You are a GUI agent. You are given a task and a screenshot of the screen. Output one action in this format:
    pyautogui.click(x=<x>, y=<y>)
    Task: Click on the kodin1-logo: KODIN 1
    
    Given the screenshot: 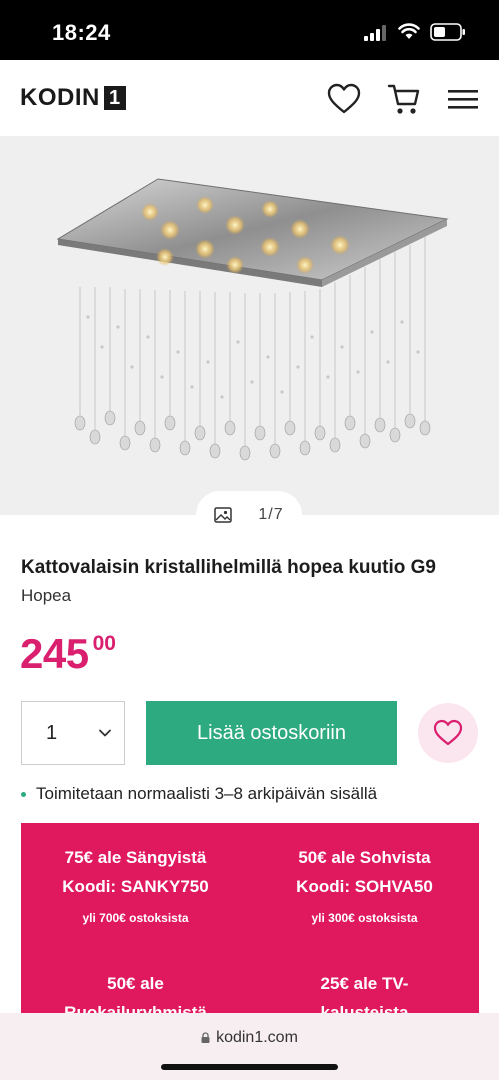 What is the action you would take?
    pyautogui.click(x=73, y=98)
    